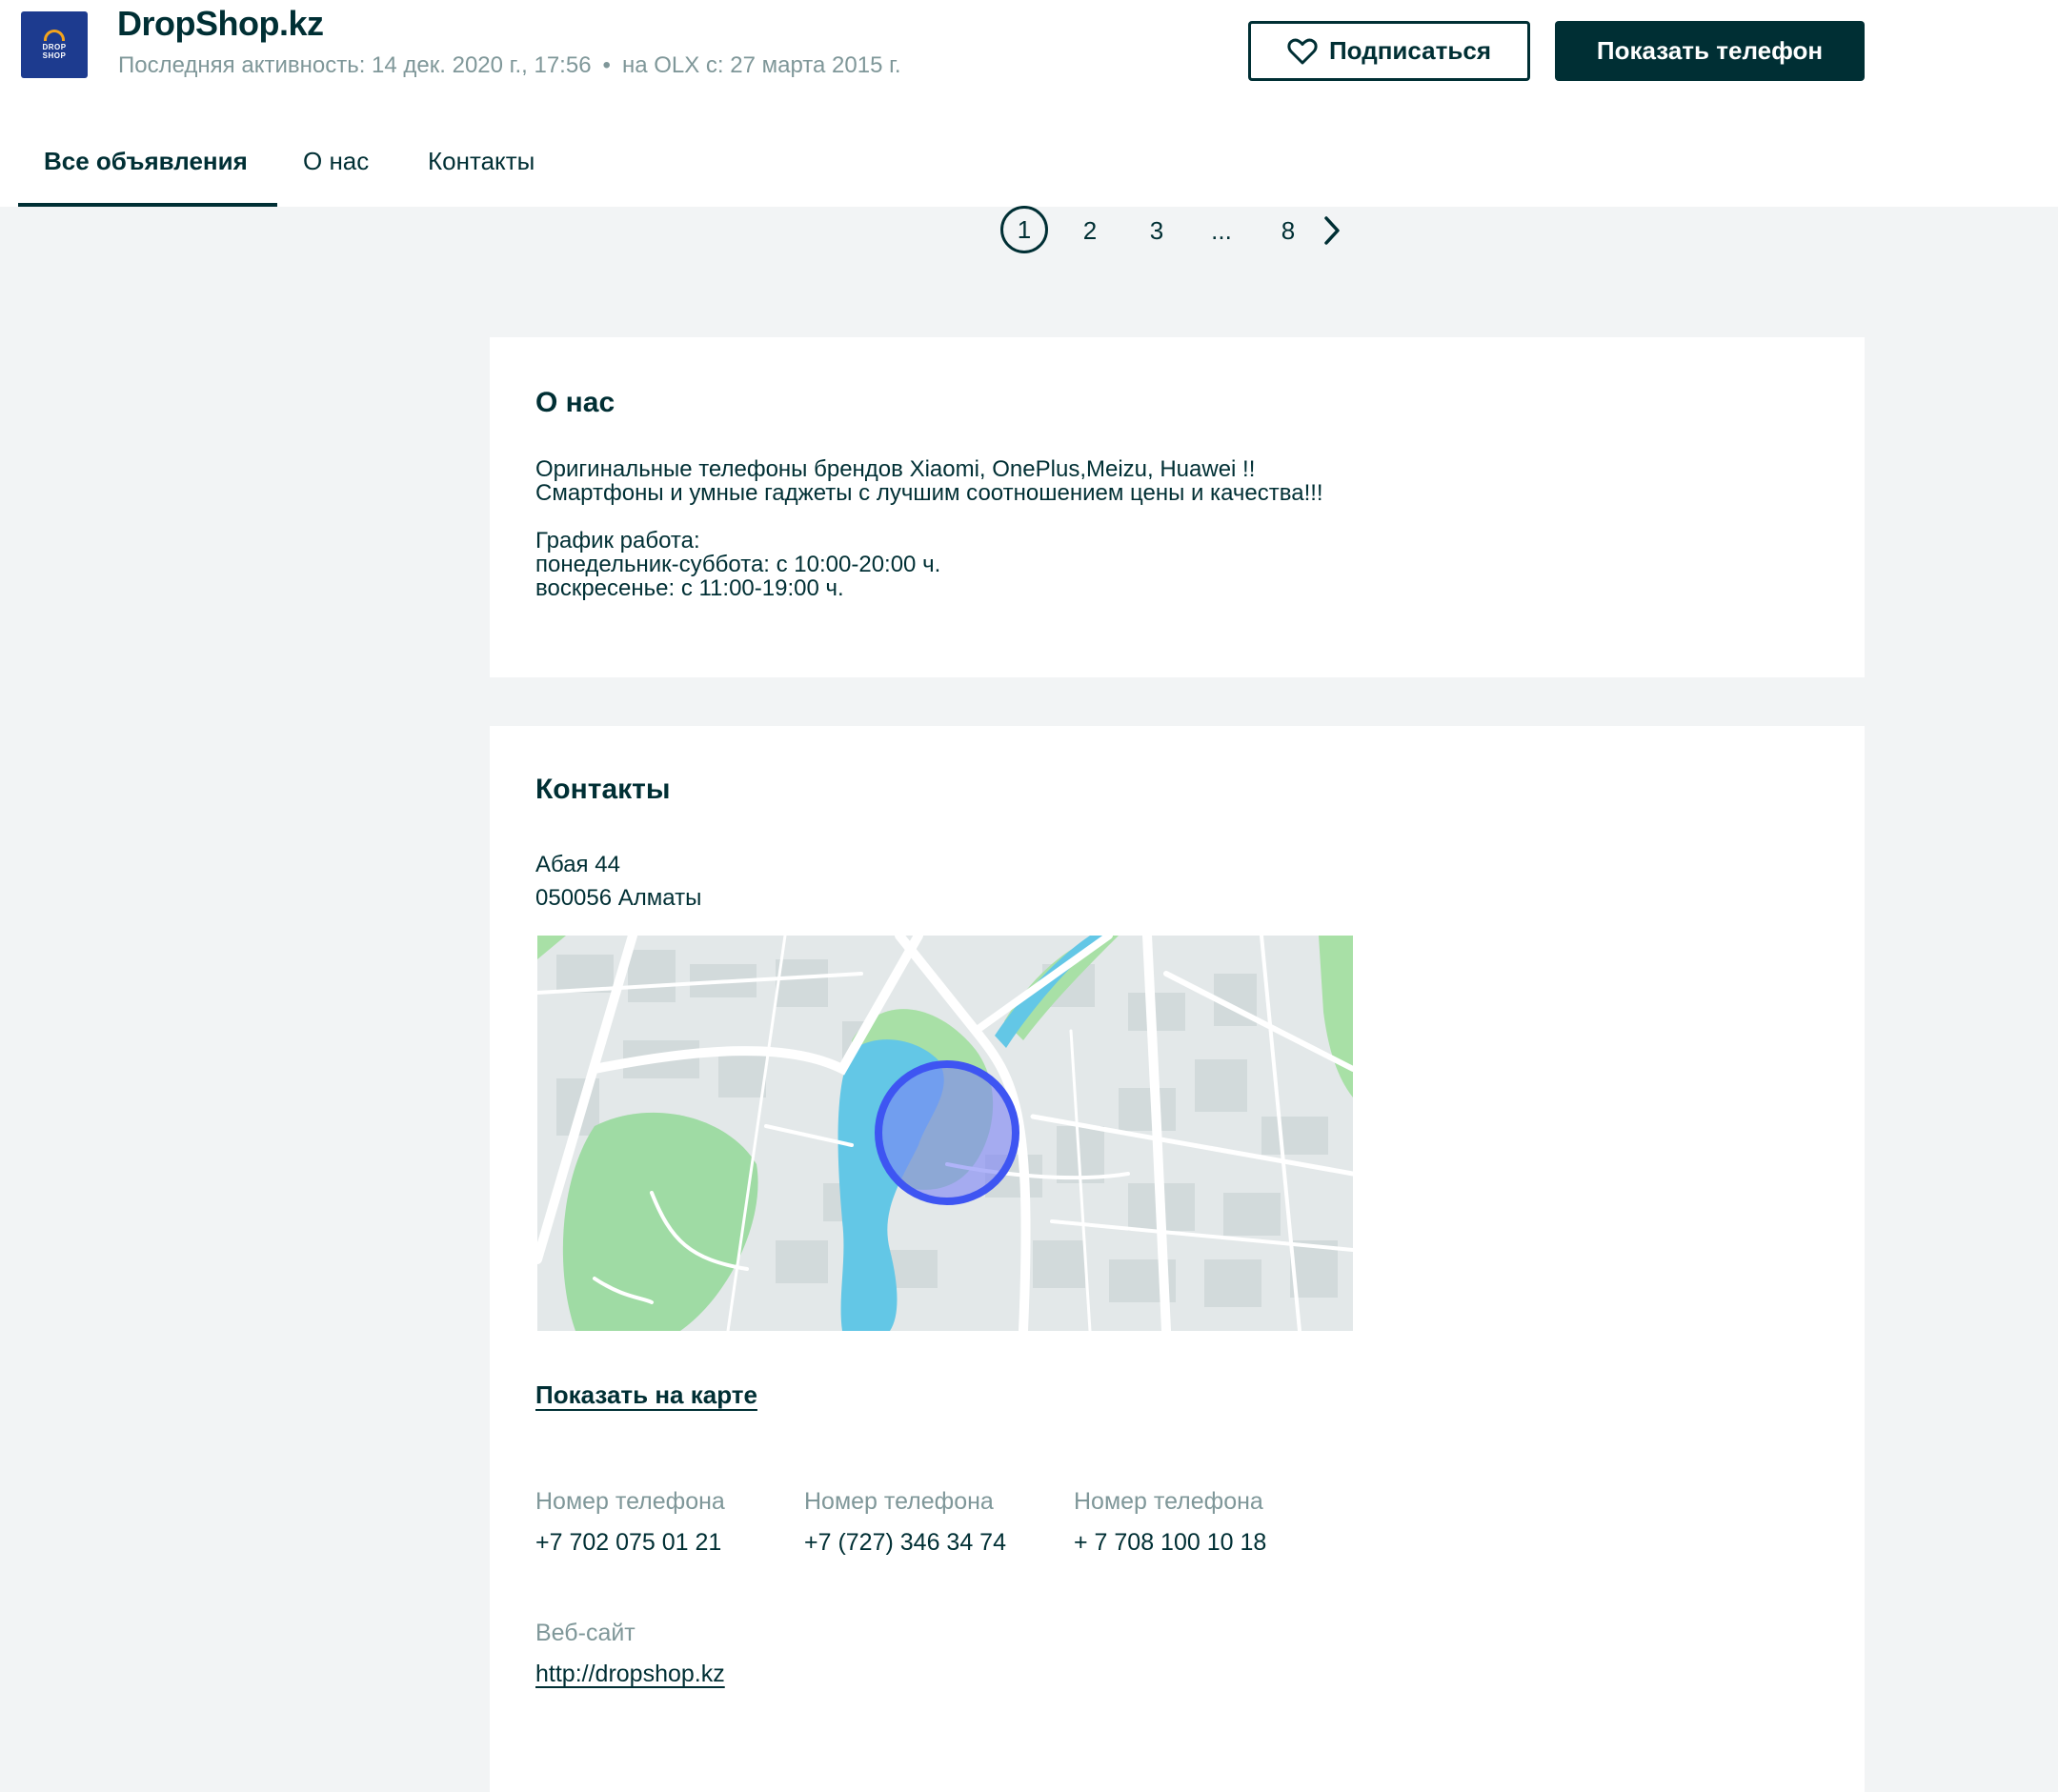 Image resolution: width=2058 pixels, height=1792 pixels. What do you see at coordinates (618, 881) in the screenshot?
I see `address: Абая 44 050056 Алматы` at bounding box center [618, 881].